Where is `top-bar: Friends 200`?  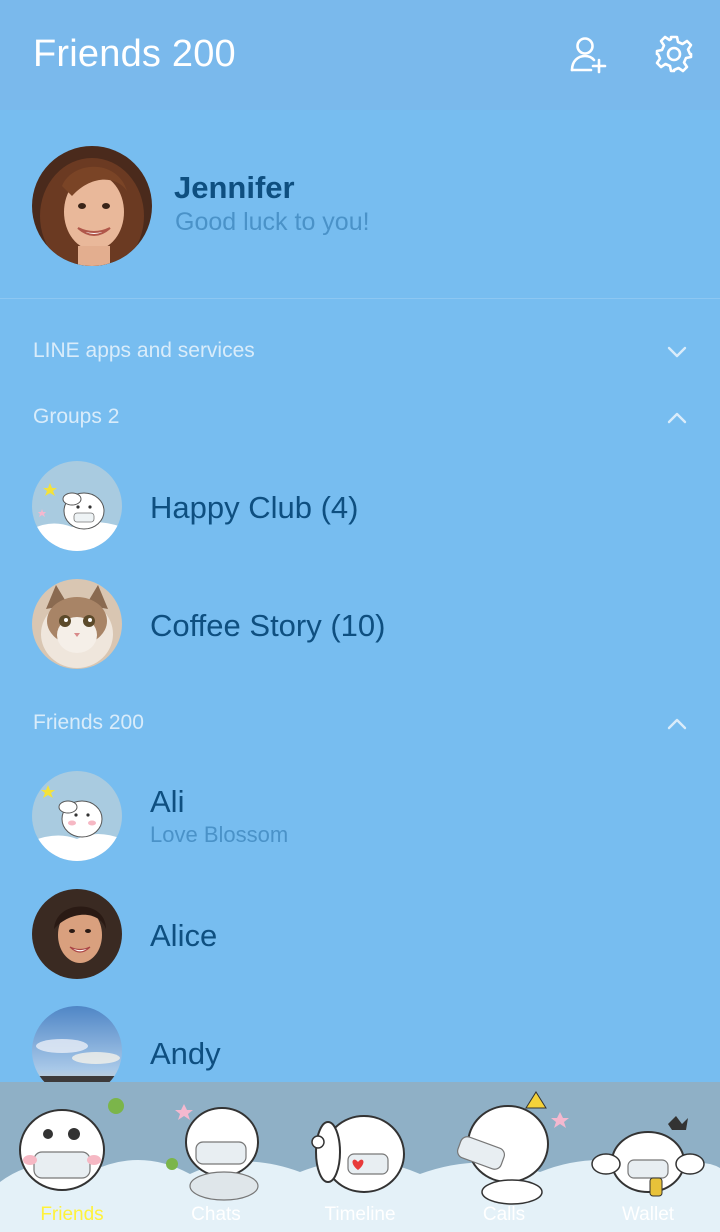 top-bar: Friends 200 is located at coordinates (360, 55).